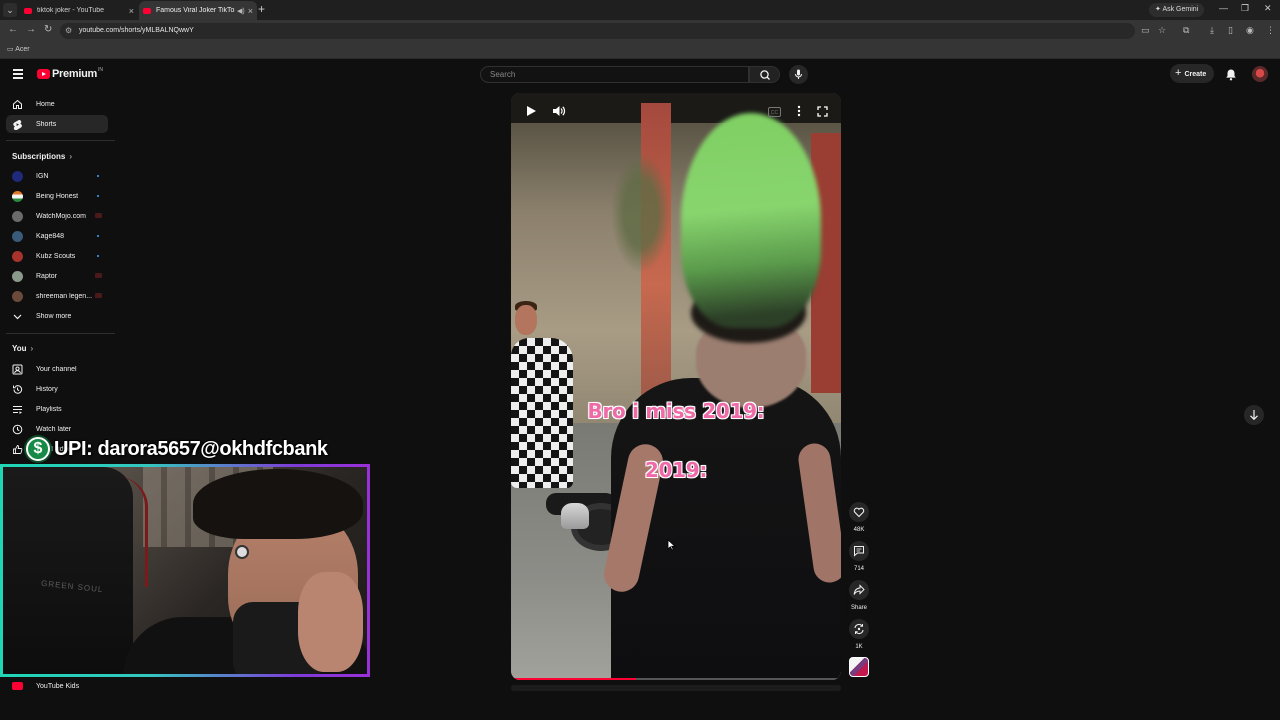 The image size is (1280, 720). I want to click on browser-menu-icon: ⋮, so click(1270, 30).